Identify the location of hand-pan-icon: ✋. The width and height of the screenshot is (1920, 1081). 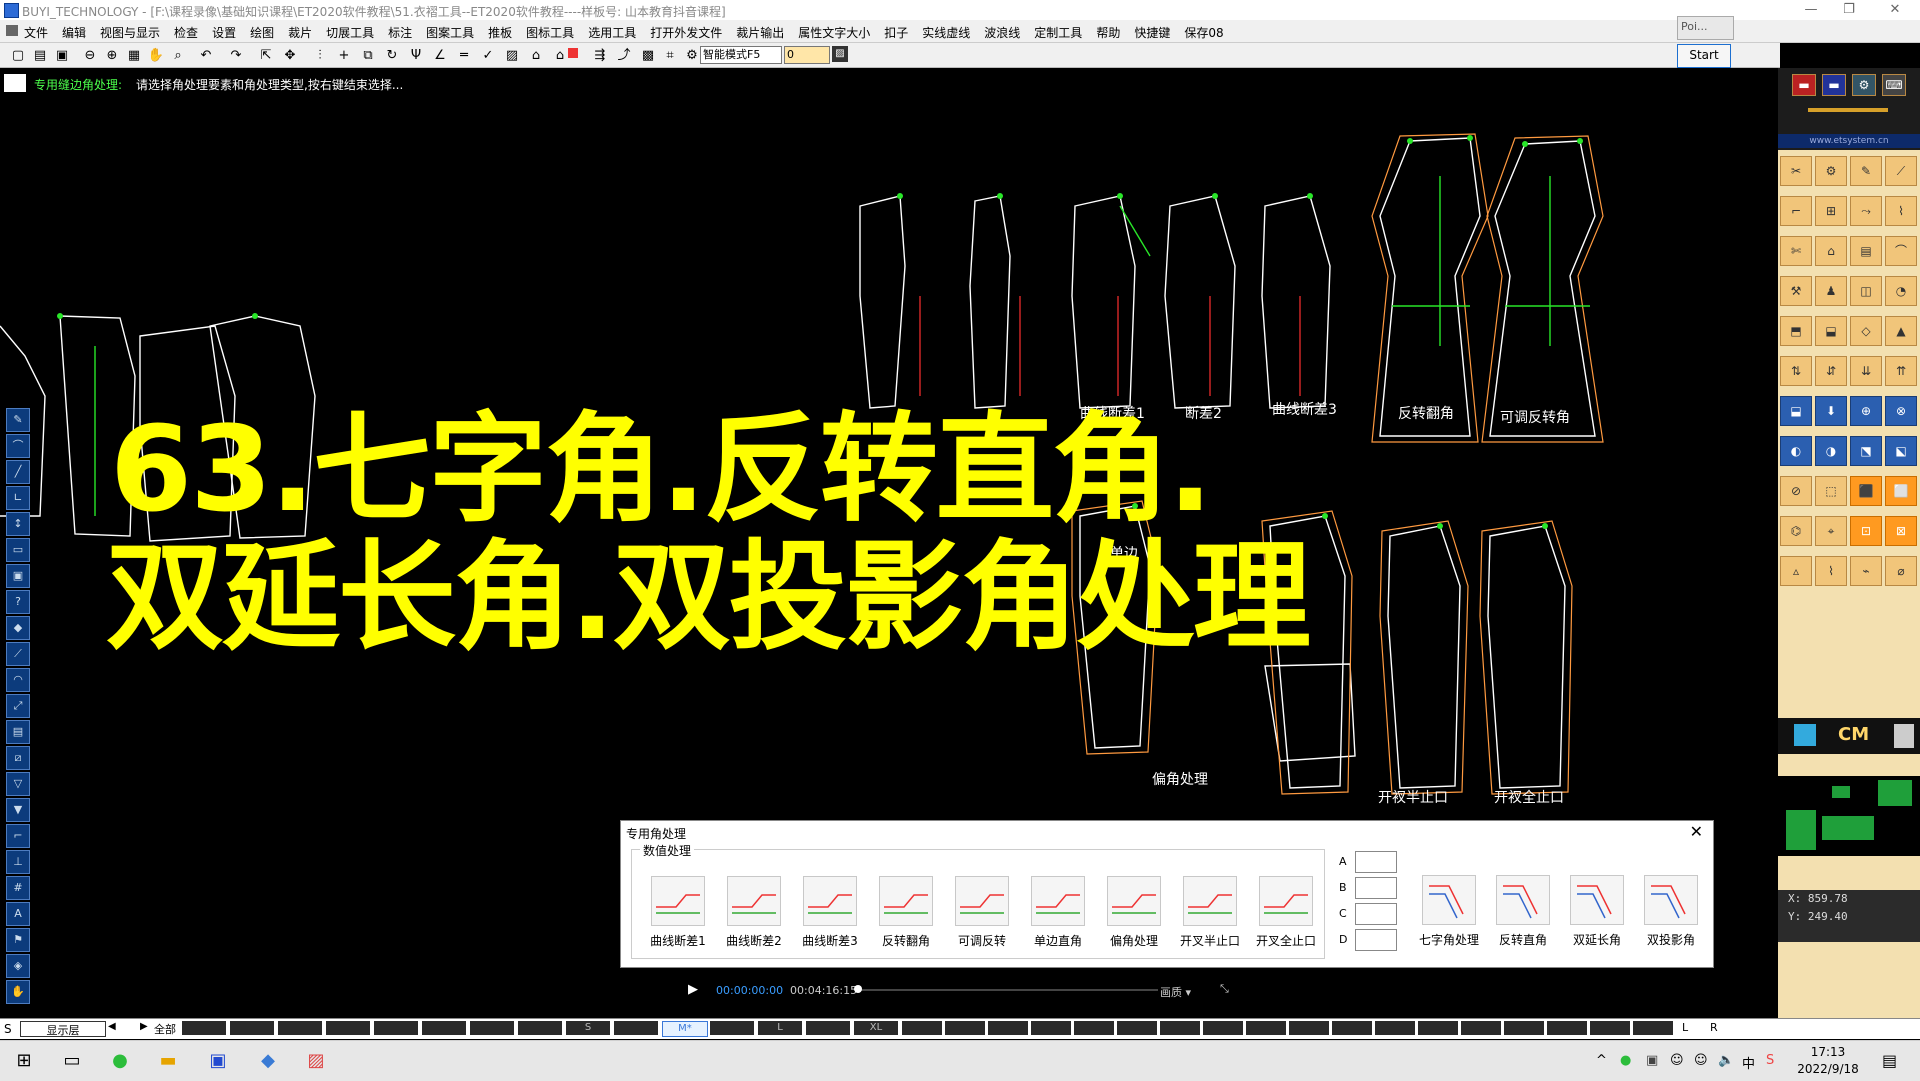
(156, 56).